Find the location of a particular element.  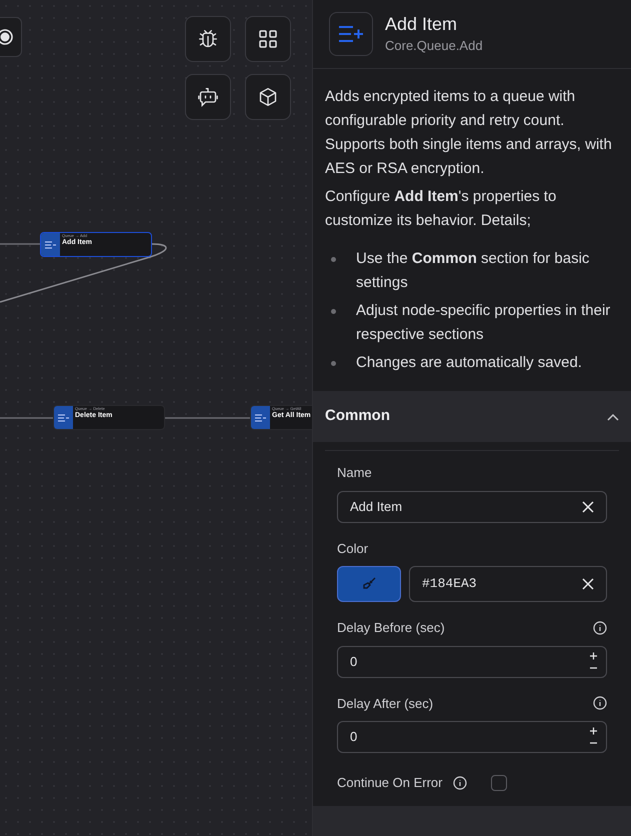

field-label: Name is located at coordinates (354, 473).